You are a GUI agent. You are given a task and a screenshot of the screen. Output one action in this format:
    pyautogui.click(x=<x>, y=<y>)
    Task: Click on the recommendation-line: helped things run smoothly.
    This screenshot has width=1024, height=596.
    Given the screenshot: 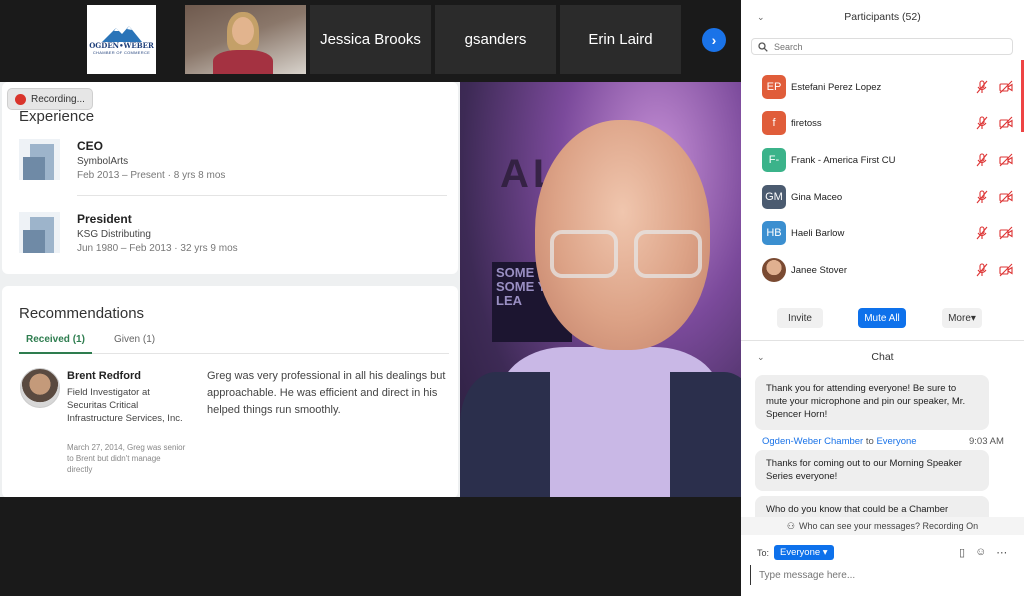 What is the action you would take?
    pyautogui.click(x=274, y=410)
    